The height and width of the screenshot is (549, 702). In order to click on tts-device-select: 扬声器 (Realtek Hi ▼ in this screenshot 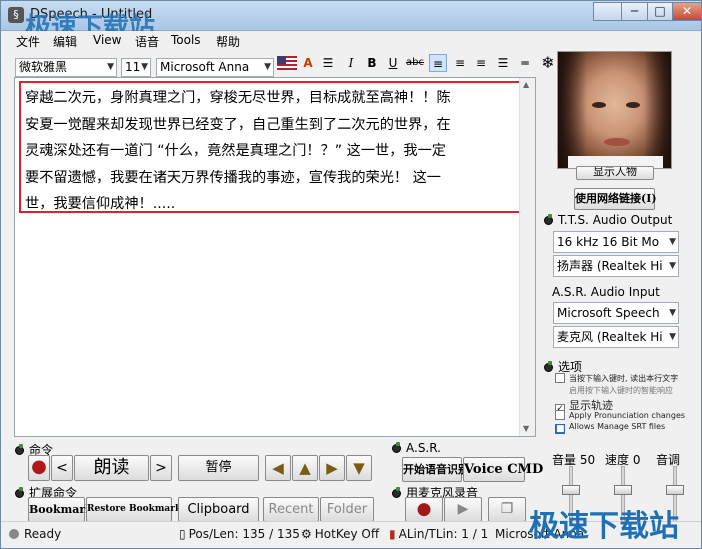, I will do `click(616, 266)`.